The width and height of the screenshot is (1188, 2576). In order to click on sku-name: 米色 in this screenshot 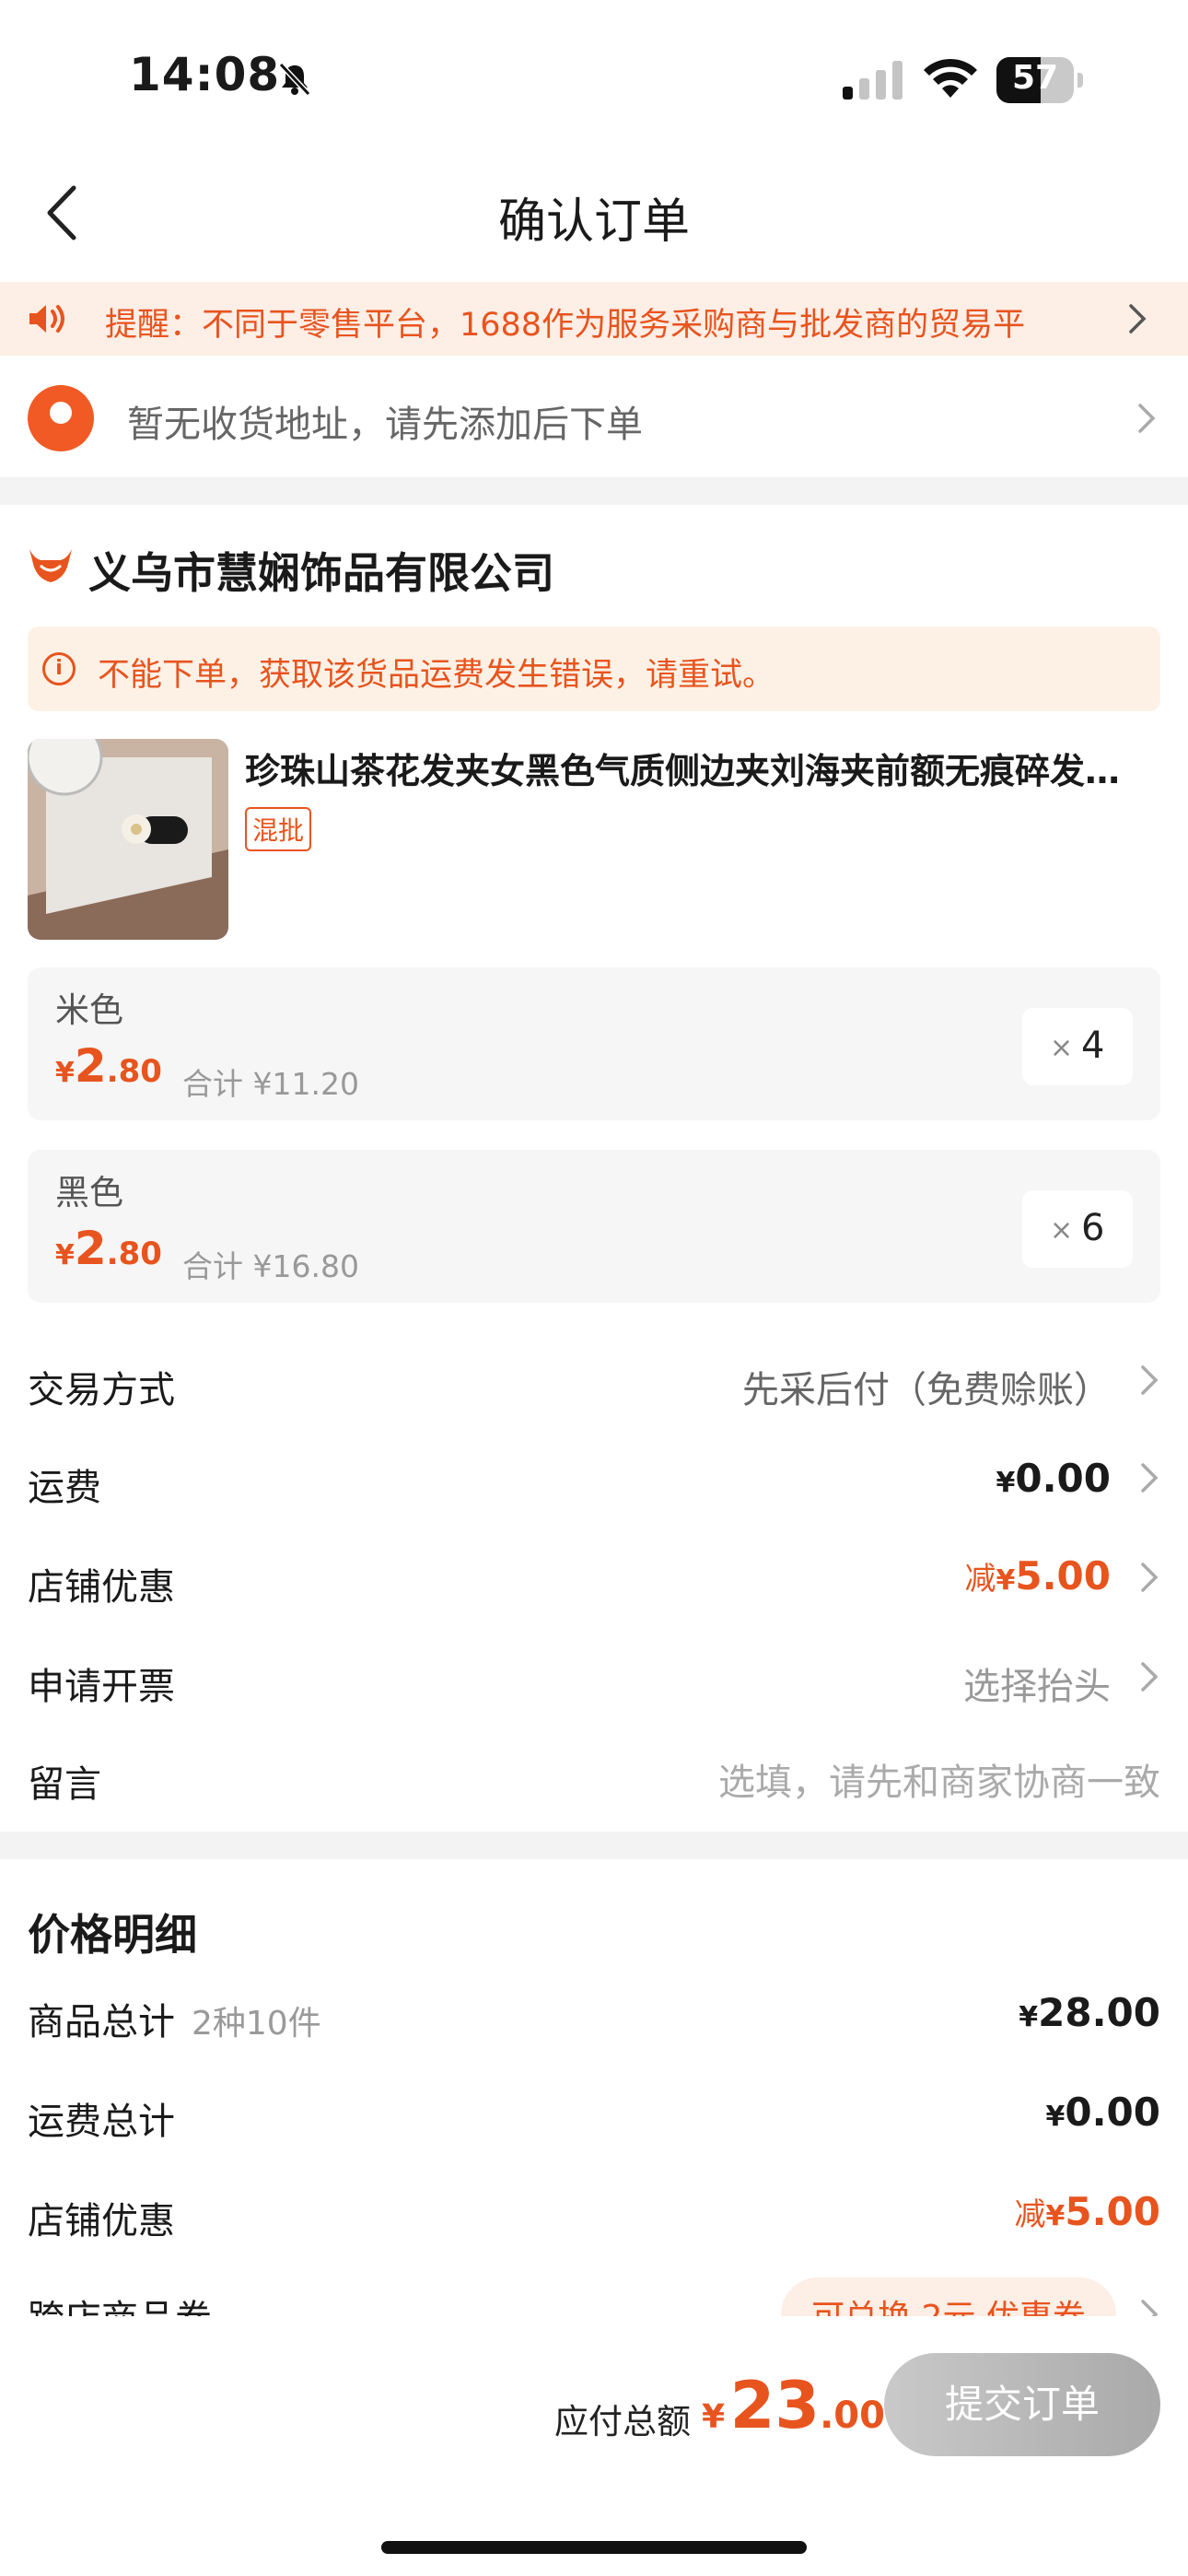, I will do `click(89, 1010)`.